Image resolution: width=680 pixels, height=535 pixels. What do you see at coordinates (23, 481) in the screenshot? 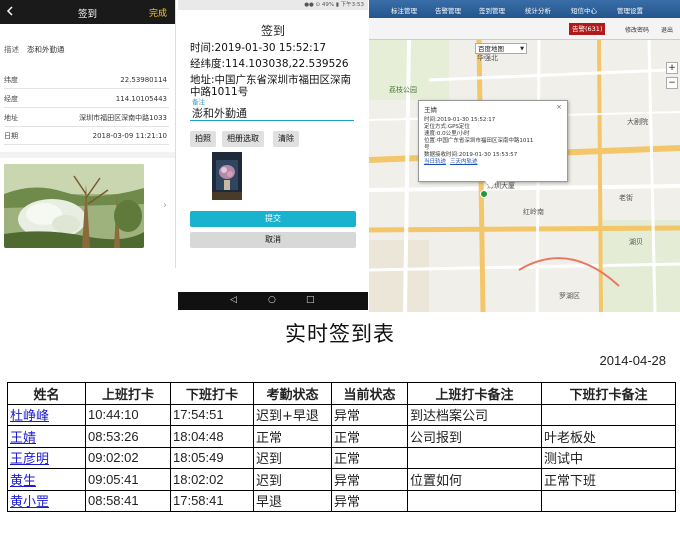
I see `employee-name-link: 黄生` at bounding box center [23, 481].